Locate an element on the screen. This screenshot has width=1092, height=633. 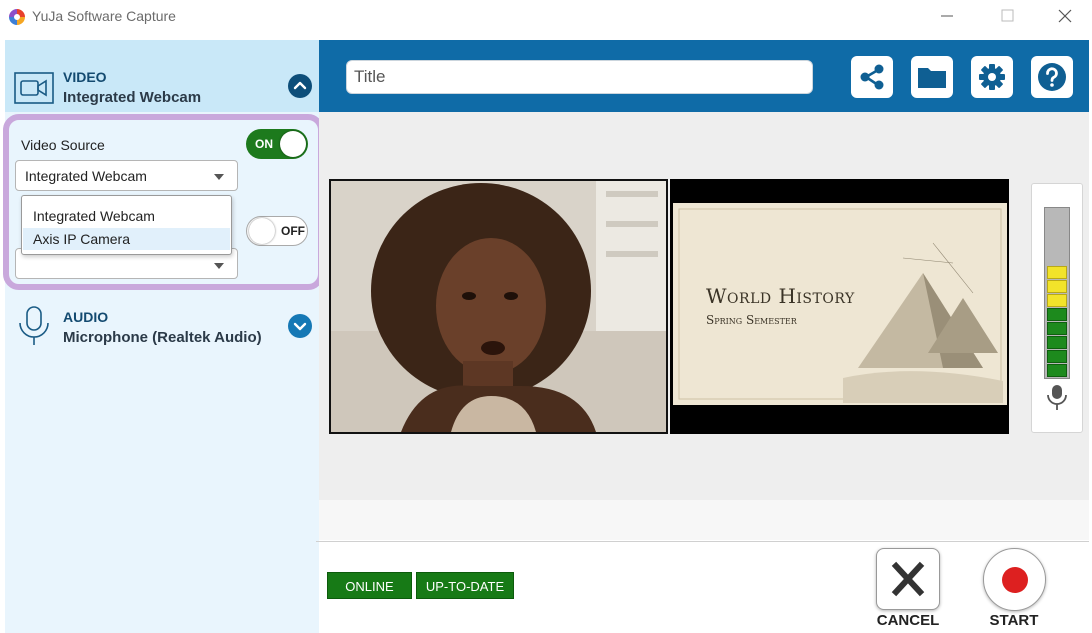
bottom-strip is located at coordinates (704, 520).